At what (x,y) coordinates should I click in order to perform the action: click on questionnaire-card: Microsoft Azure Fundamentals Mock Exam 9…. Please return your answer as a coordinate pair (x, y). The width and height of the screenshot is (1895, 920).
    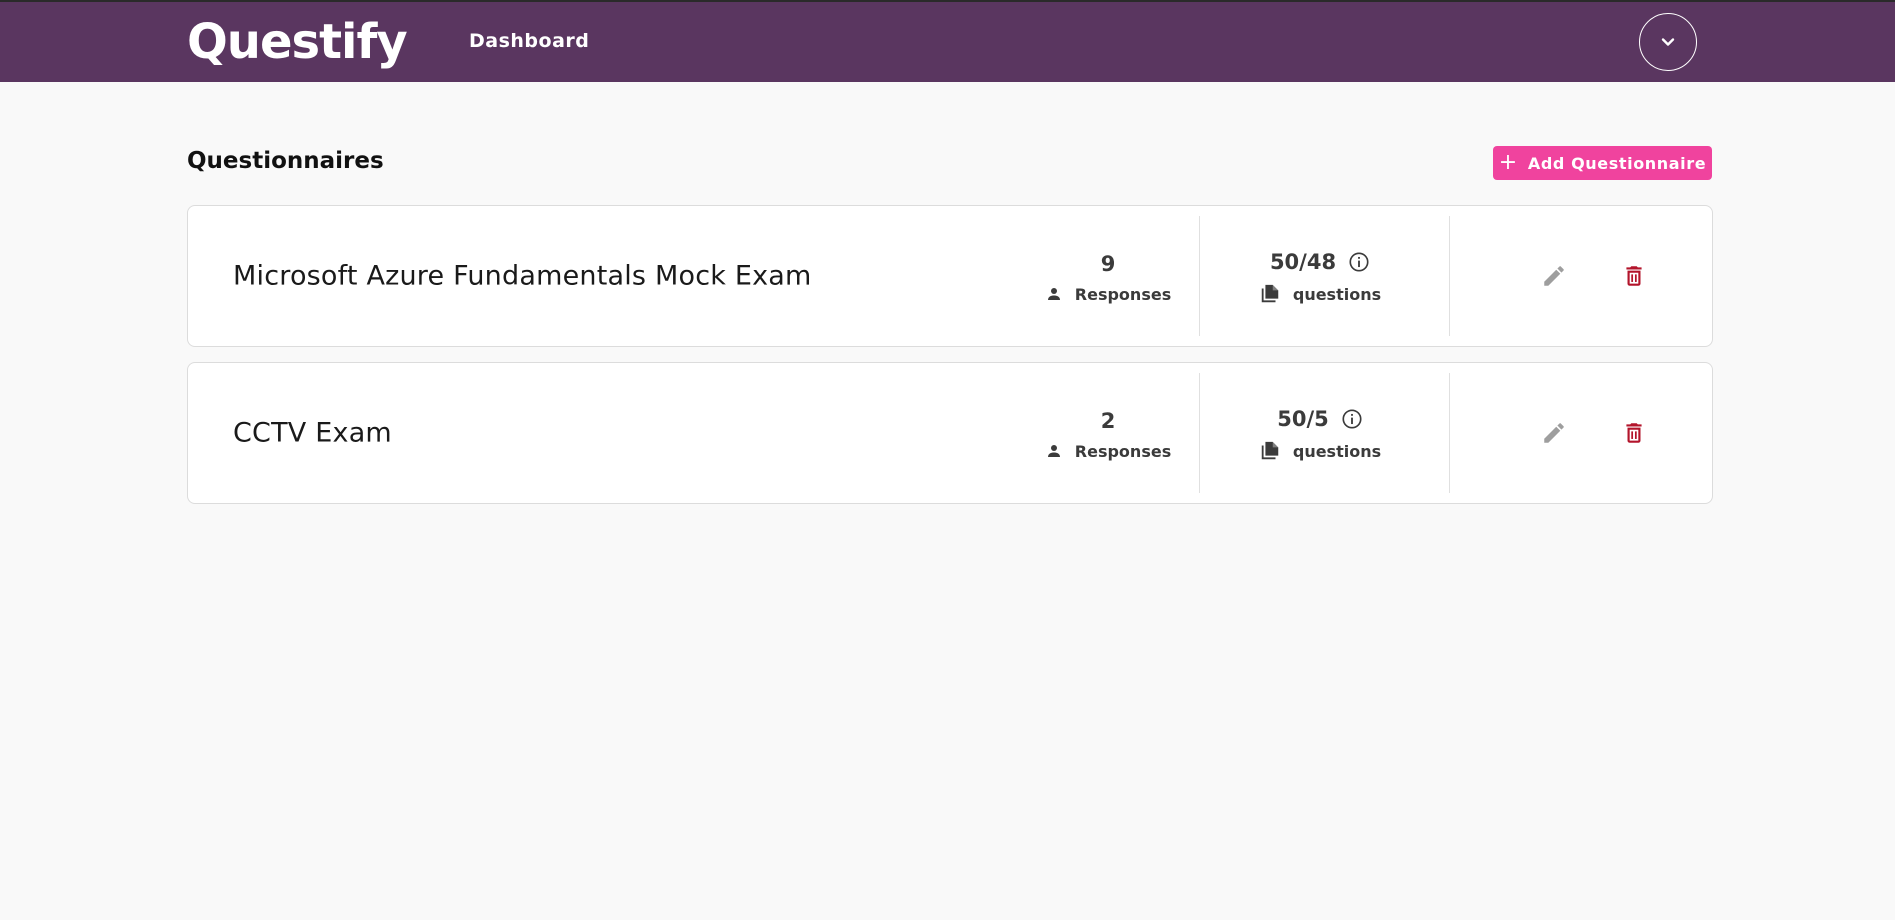
    Looking at the image, I should click on (950, 276).